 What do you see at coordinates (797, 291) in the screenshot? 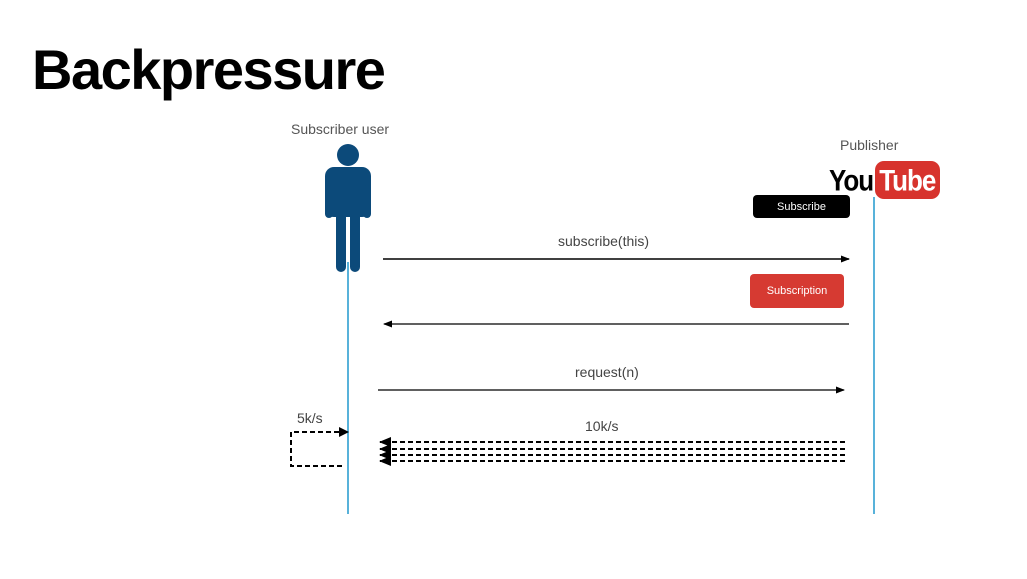
I see `subscription-badge: Subscription` at bounding box center [797, 291].